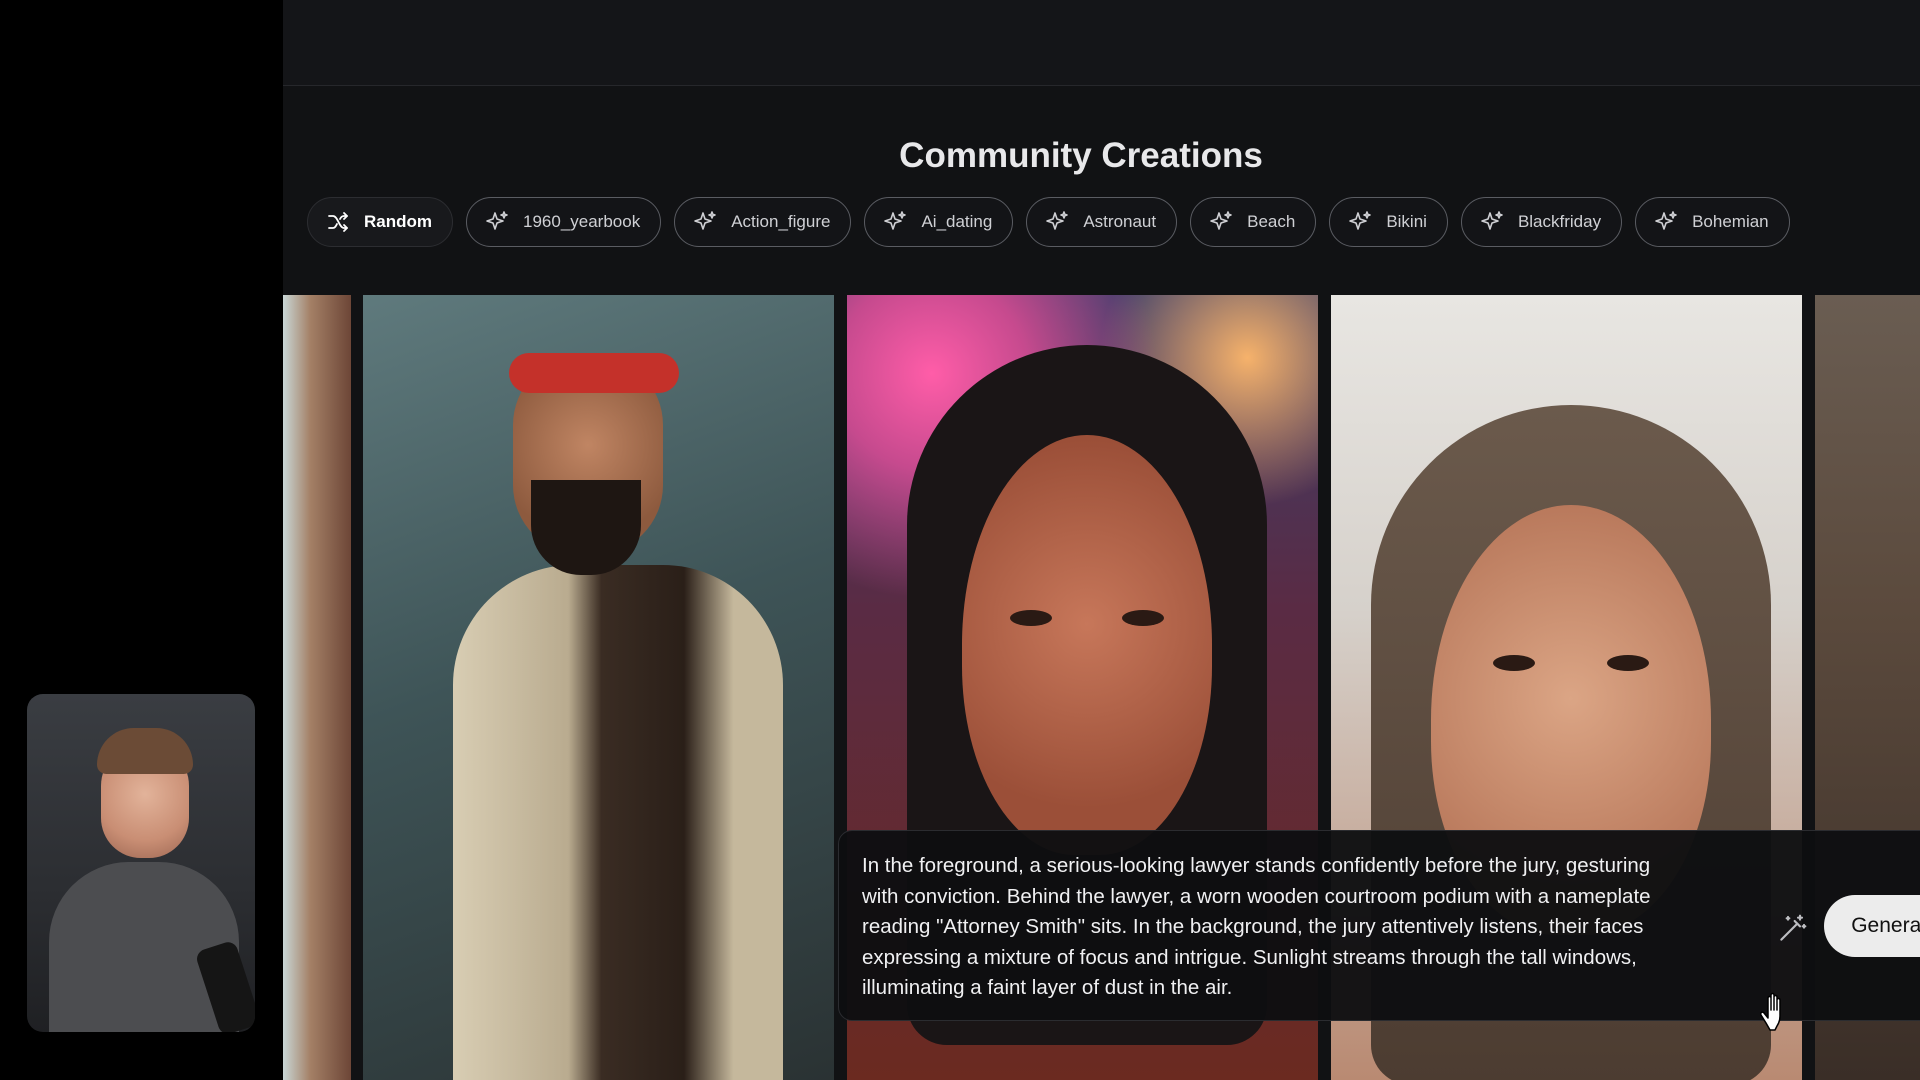  What do you see at coordinates (145, 751) in the screenshot?
I see `presenter-hair` at bounding box center [145, 751].